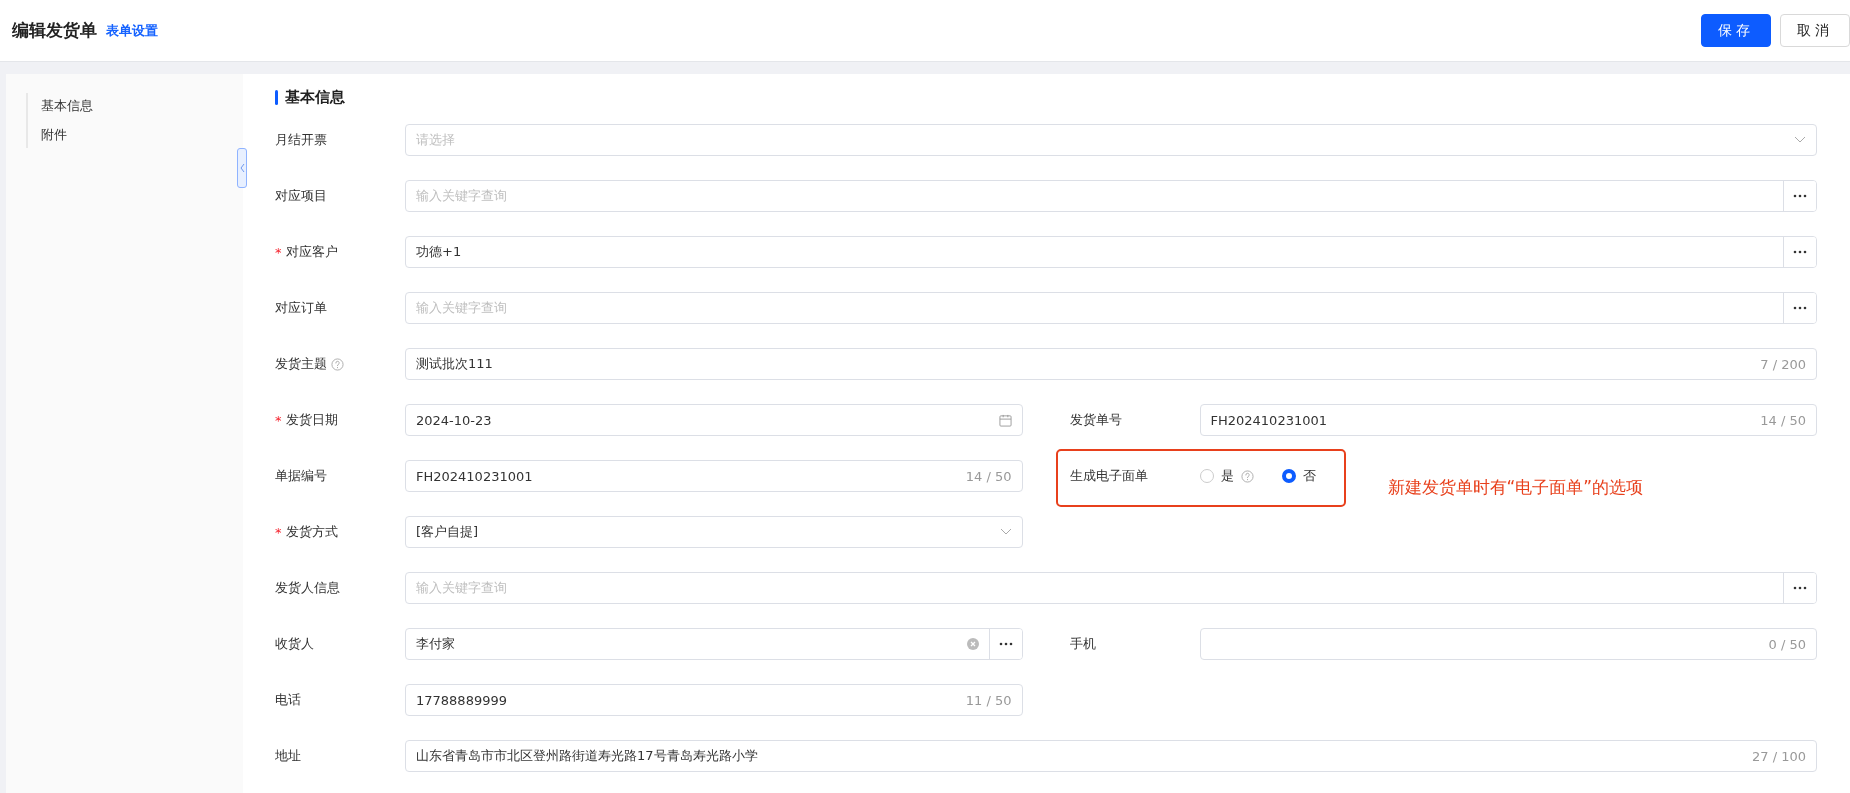  Describe the element at coordinates (311, 252) in the screenshot. I see `field-label: 对应客户` at that location.